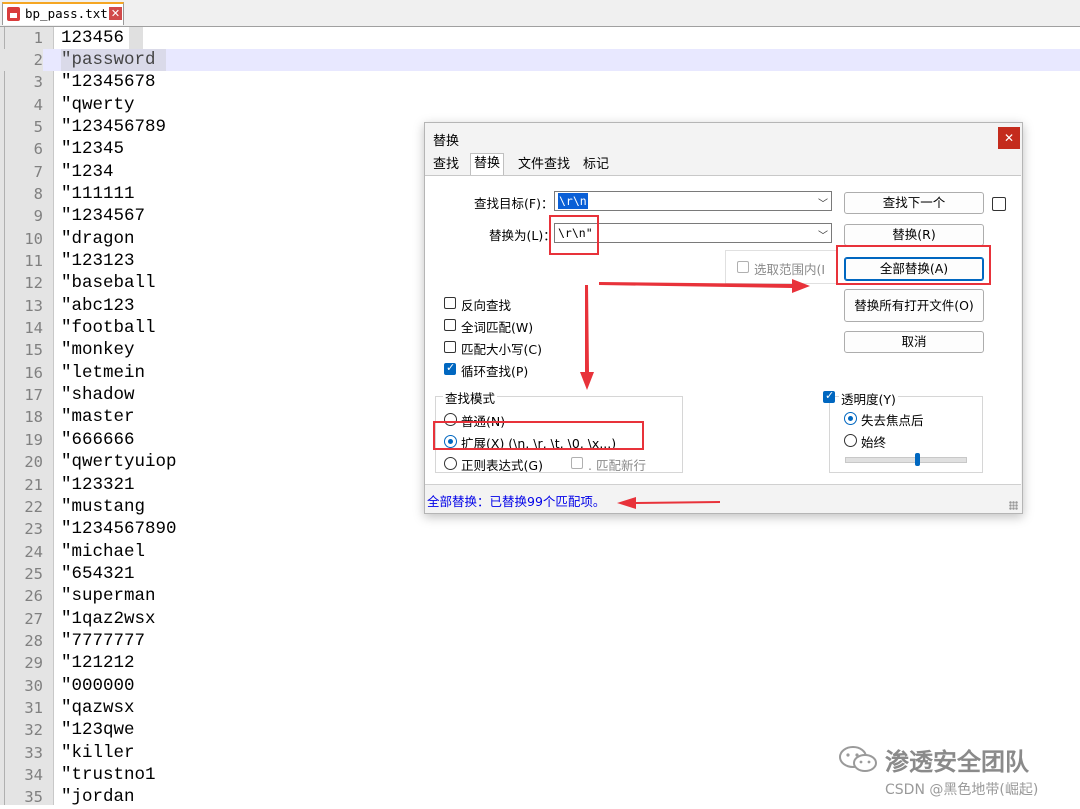 The height and width of the screenshot is (809, 1080). Describe the element at coordinates (695, 394) in the screenshot. I see `annotation-arrows` at that location.